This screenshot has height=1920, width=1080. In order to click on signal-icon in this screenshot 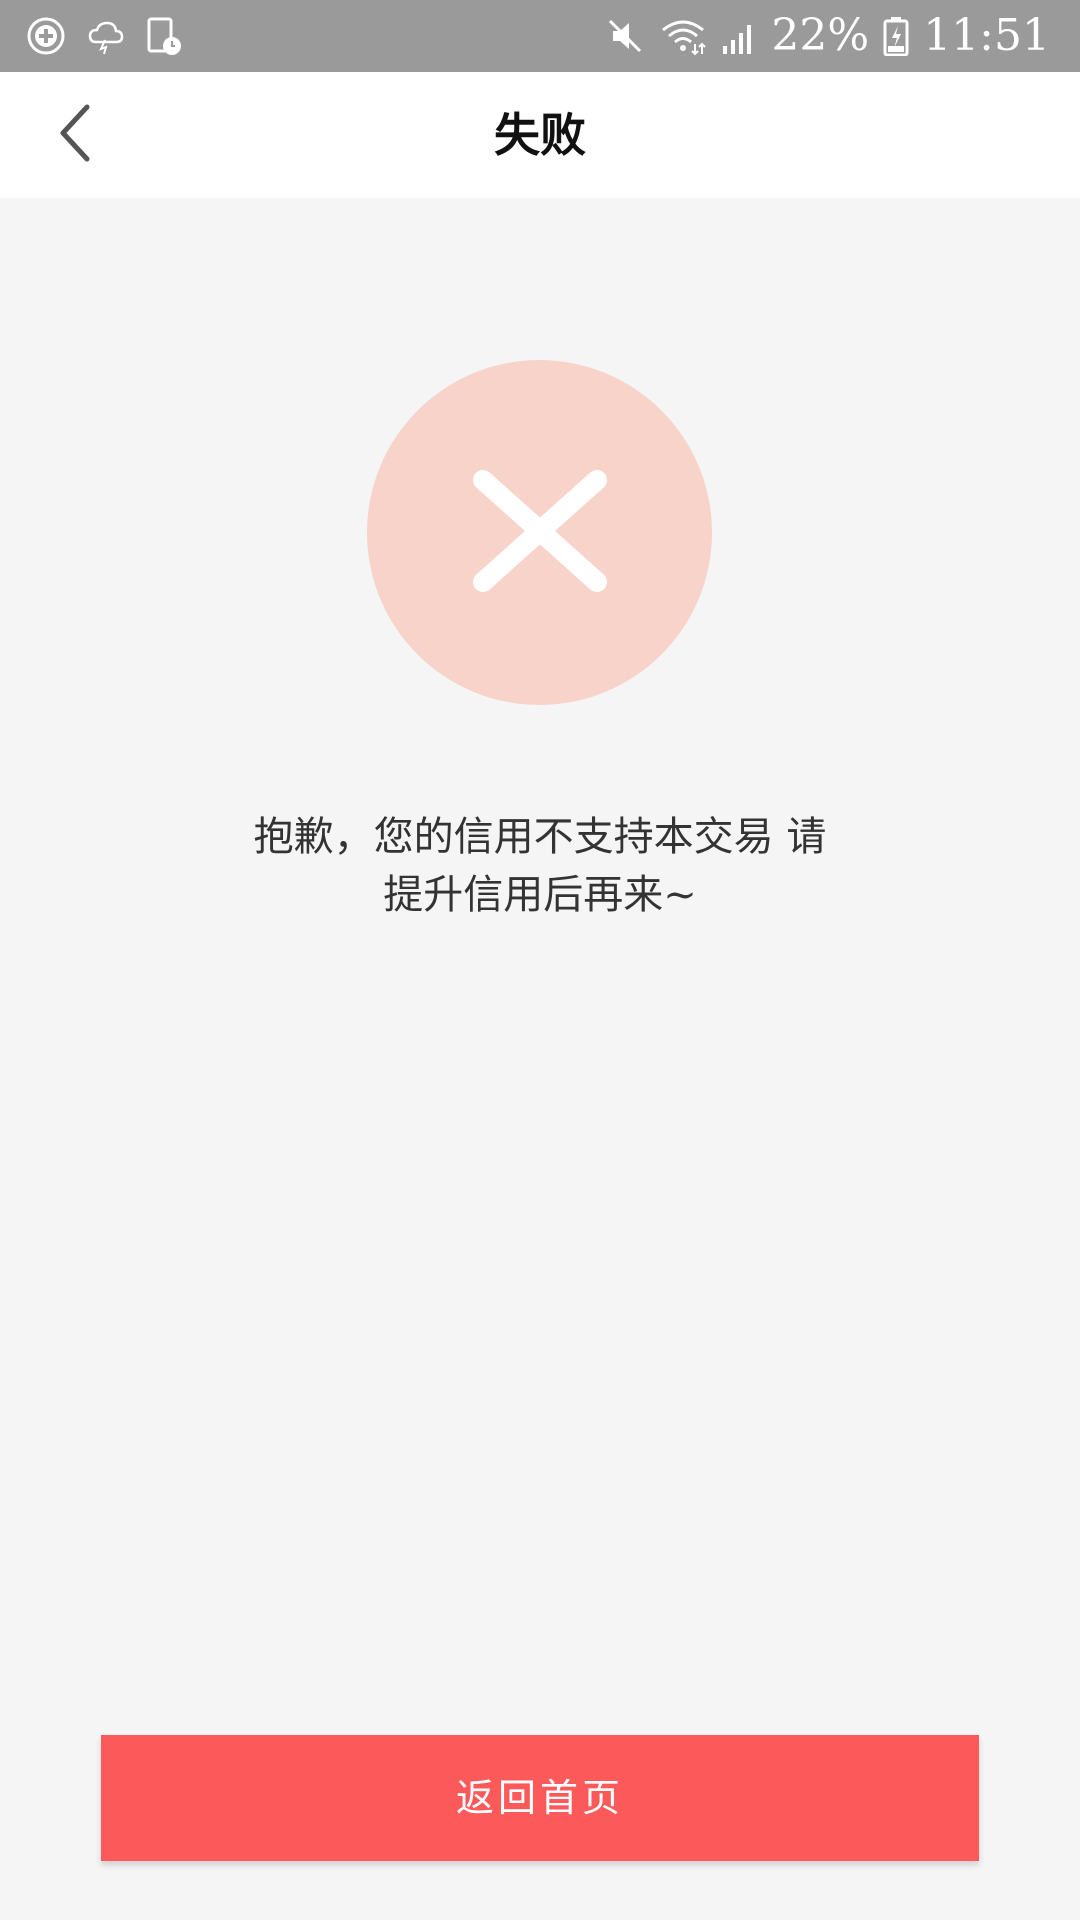, I will do `click(739, 36)`.